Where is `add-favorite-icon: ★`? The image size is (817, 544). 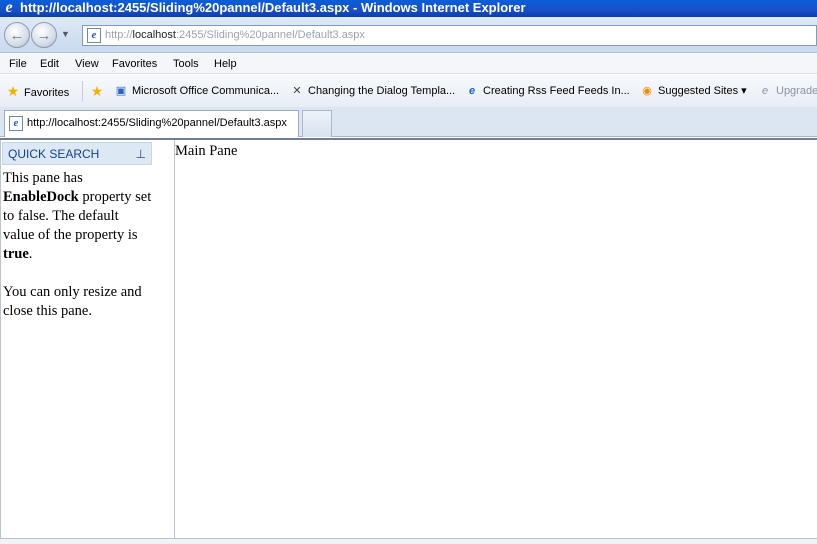 add-favorite-icon: ★ is located at coordinates (97, 91).